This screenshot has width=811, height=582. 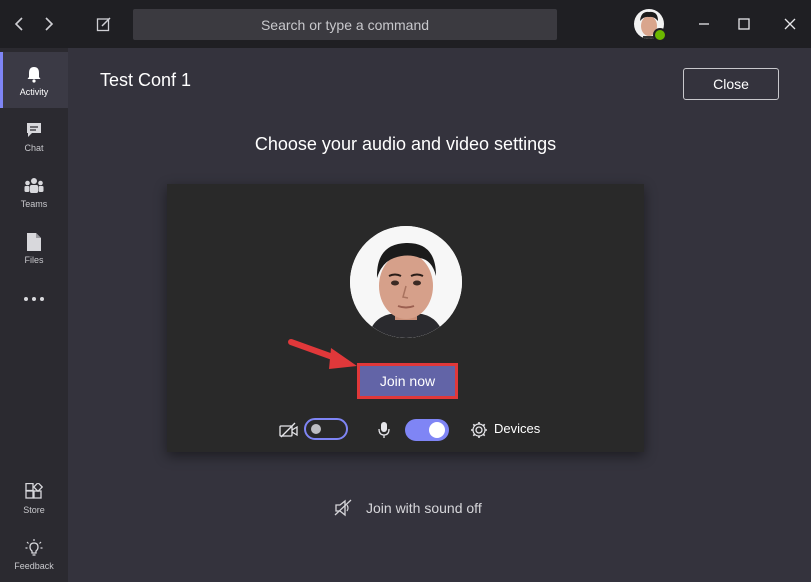 What do you see at coordinates (146, 80) in the screenshot?
I see `meeting-title: Test Conf 1` at bounding box center [146, 80].